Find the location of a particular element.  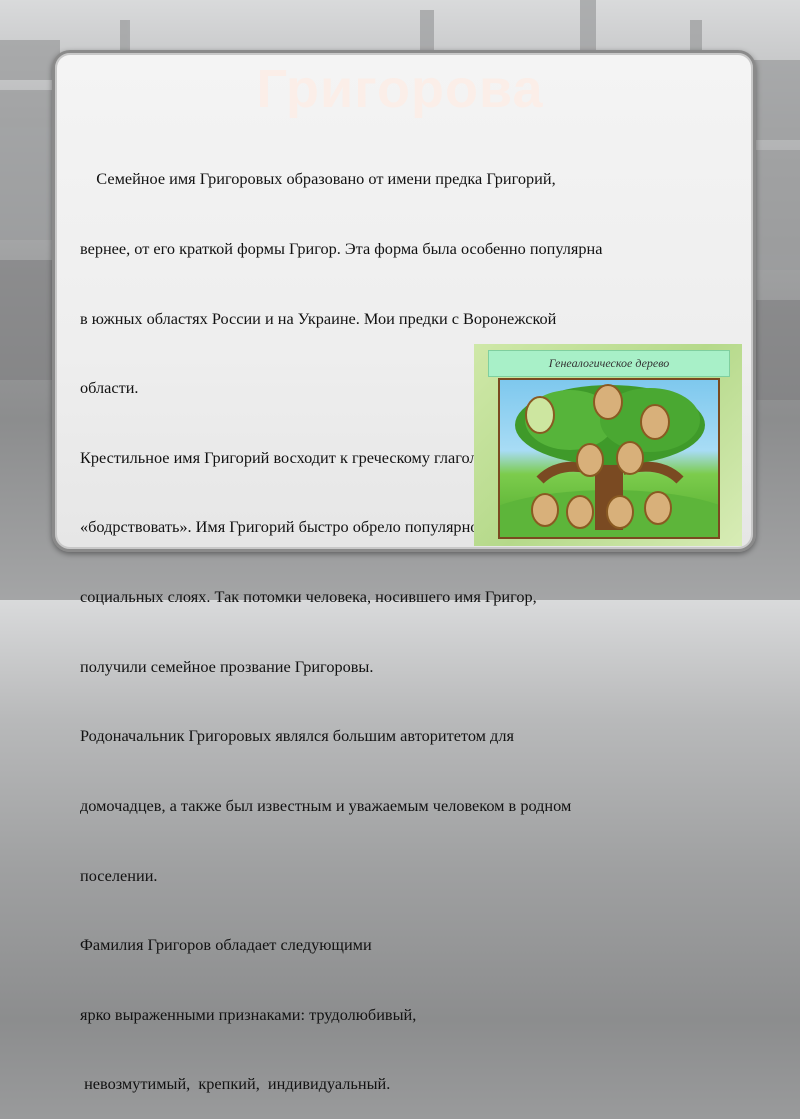

family-tree-image: Генеалогическое дерево is located at coordinates (608, 445).